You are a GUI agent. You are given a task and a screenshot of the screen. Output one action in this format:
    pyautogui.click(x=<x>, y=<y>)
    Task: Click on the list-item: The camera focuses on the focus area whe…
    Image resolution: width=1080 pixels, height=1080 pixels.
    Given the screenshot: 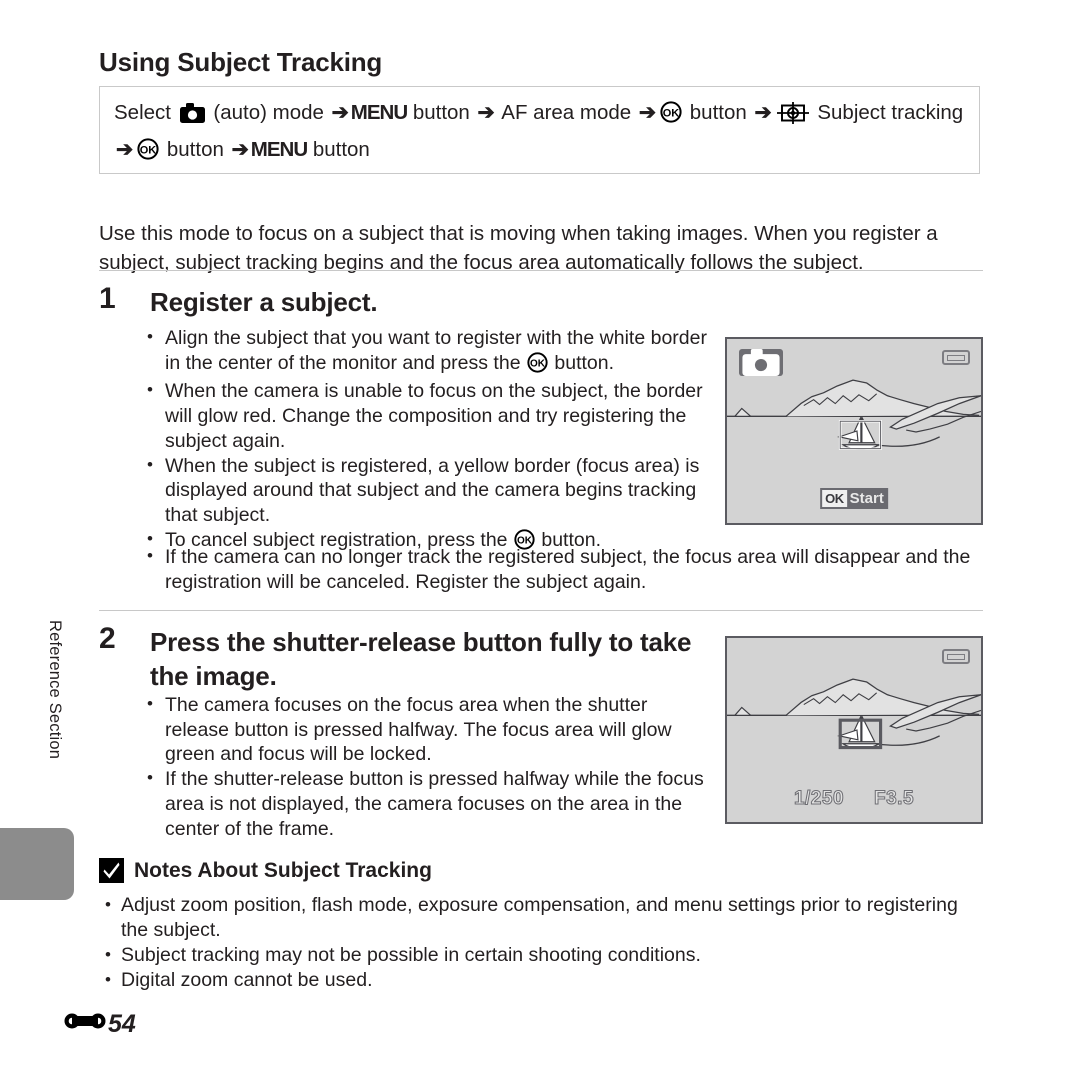 What is the action you would take?
    pyautogui.click(x=426, y=729)
    